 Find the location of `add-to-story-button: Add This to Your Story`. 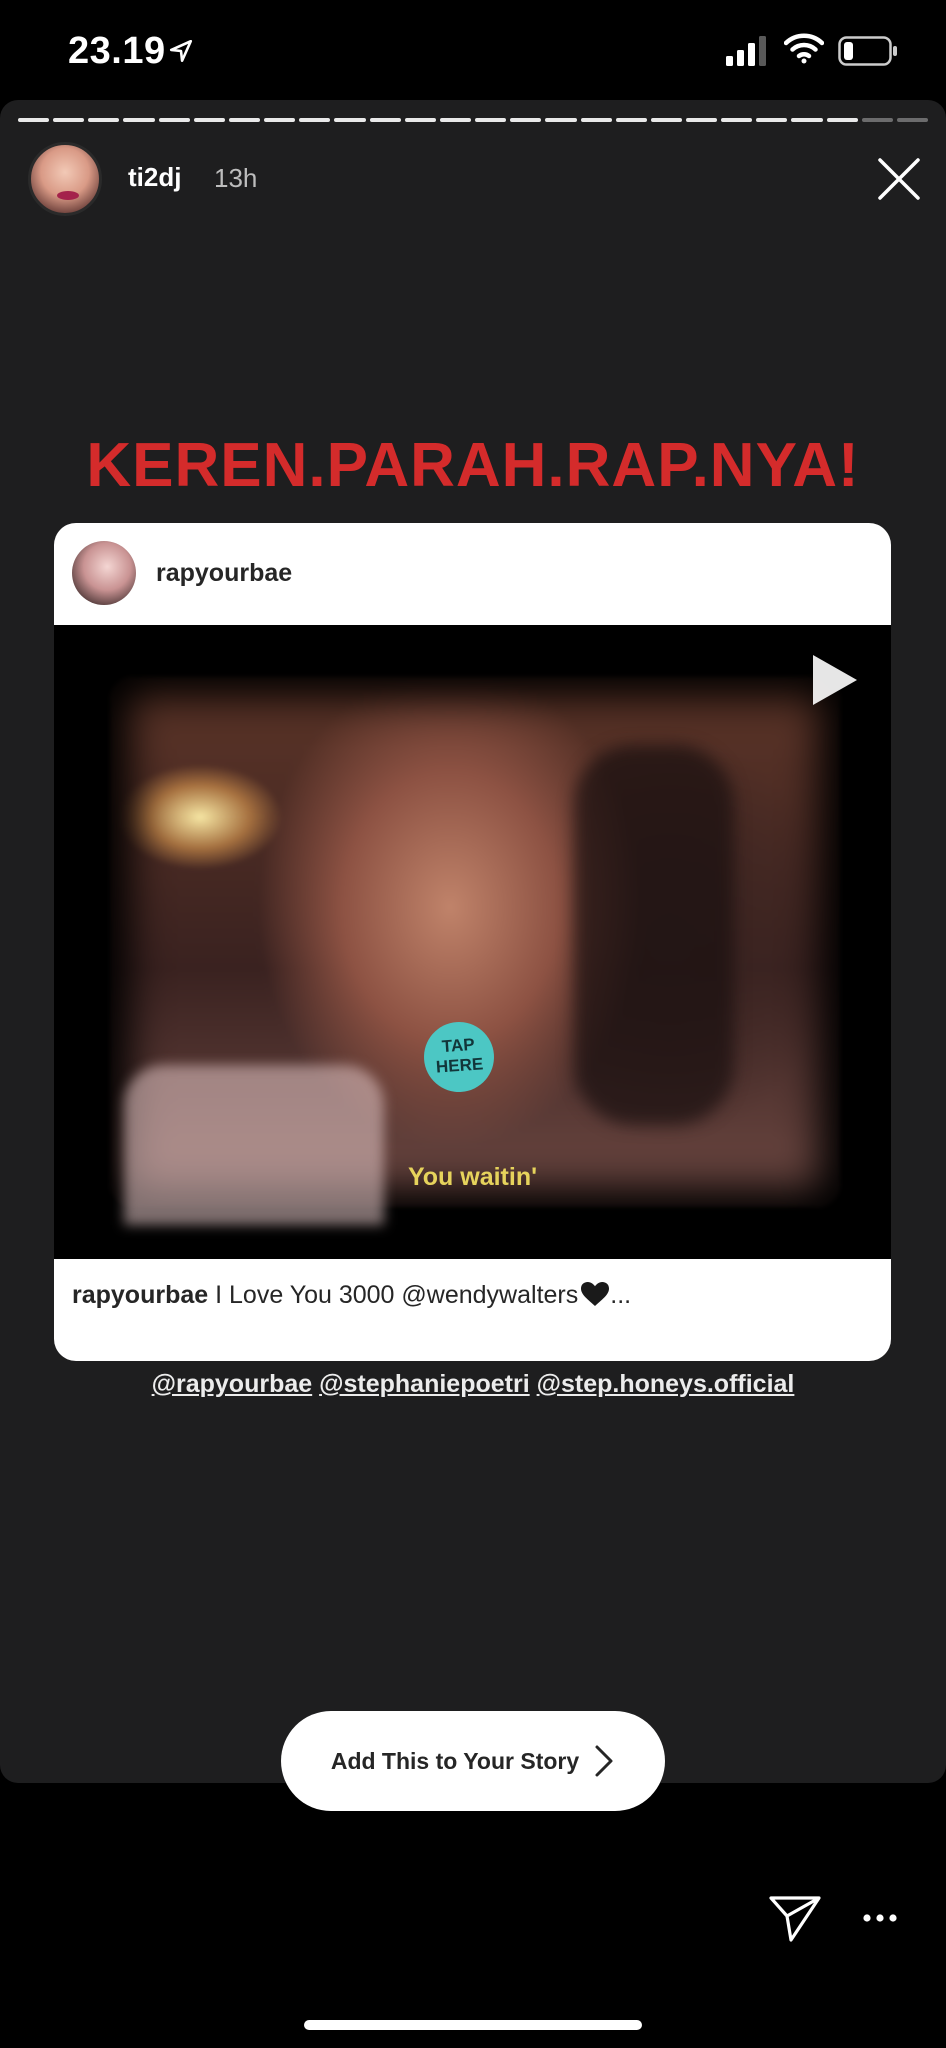

add-to-story-button: Add This to Your Story is located at coordinates (473, 1761).